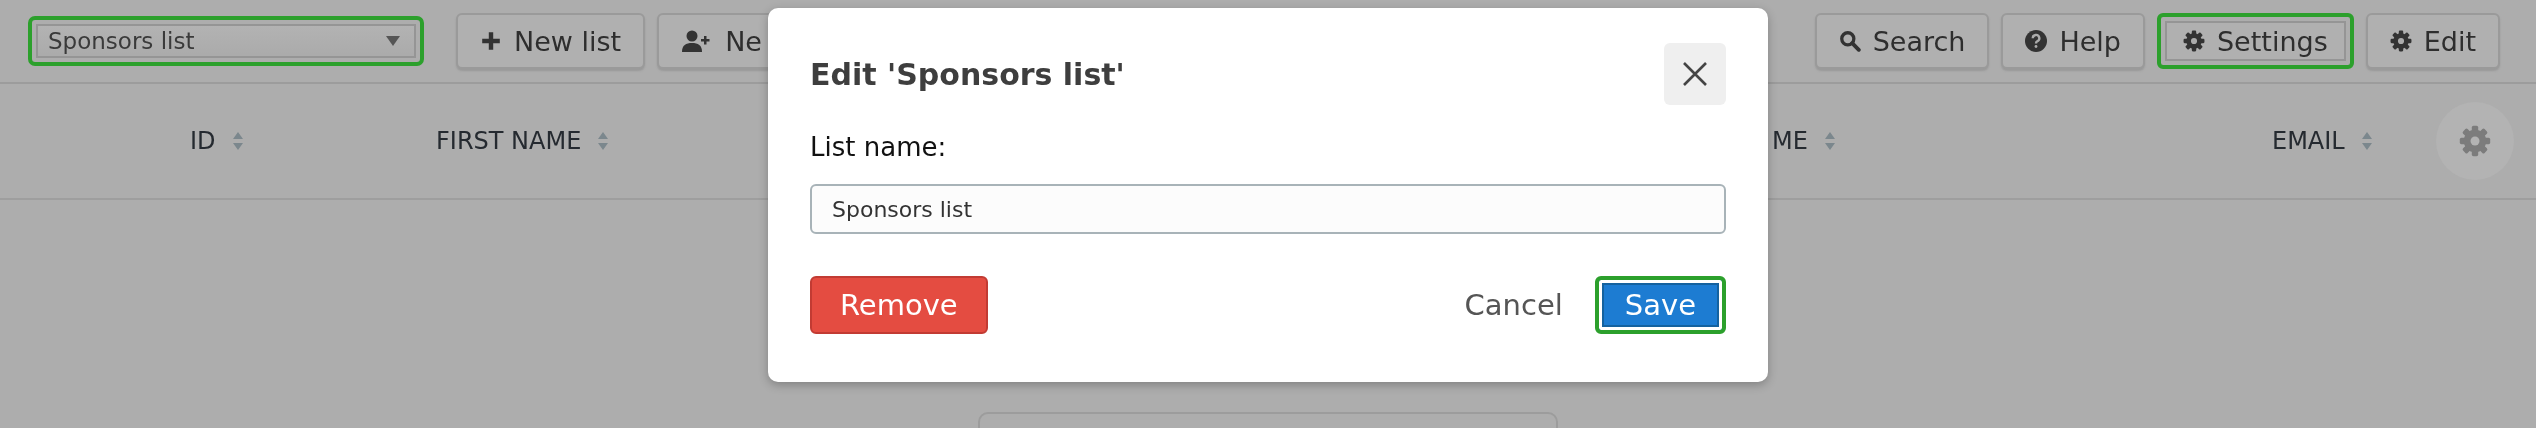 The image size is (2536, 428). I want to click on list-name-field: Sponsors list, so click(1268, 209).